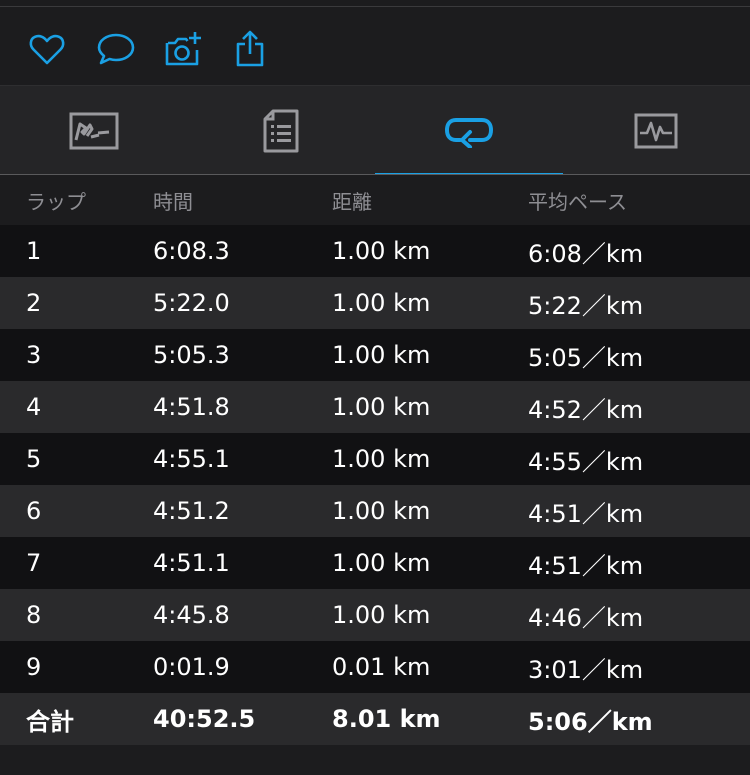 The width and height of the screenshot is (750, 775). Describe the element at coordinates (586, 253) in the screenshot. I see `lap-pace: 6:08／km` at that location.